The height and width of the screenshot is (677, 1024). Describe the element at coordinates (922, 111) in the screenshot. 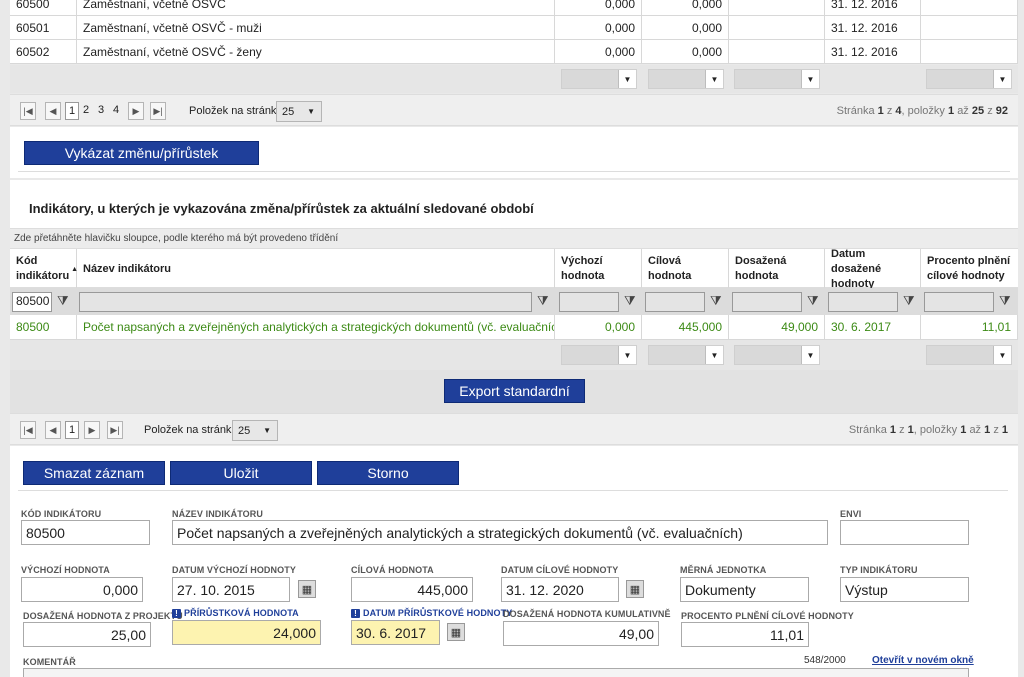

I see `pager-info: Stránka 1 z 4, položky 1 až 25 z 92` at that location.